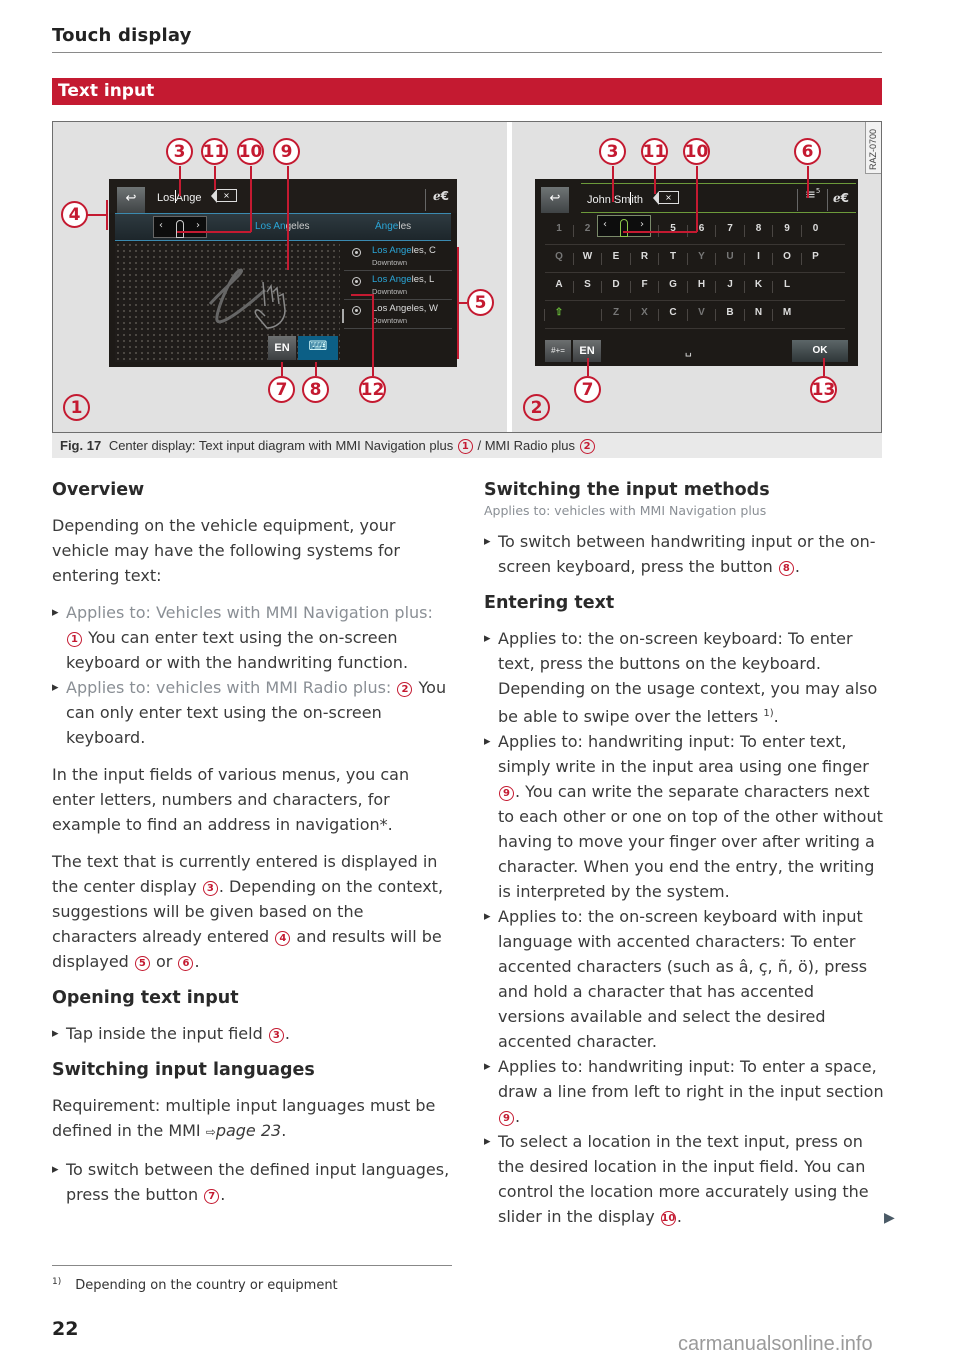 This screenshot has width=960, height=1363. I want to click on key-u: U, so click(730, 256).